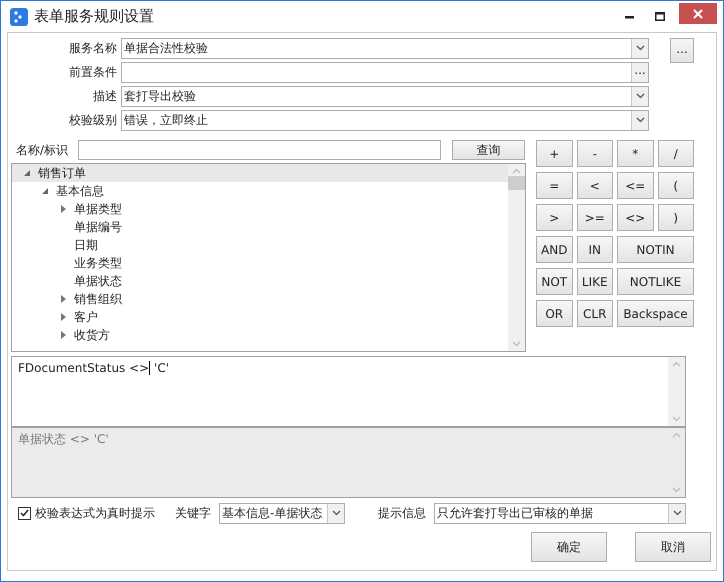  Describe the element at coordinates (105, 96) in the screenshot. I see `field-label: 描述` at that location.